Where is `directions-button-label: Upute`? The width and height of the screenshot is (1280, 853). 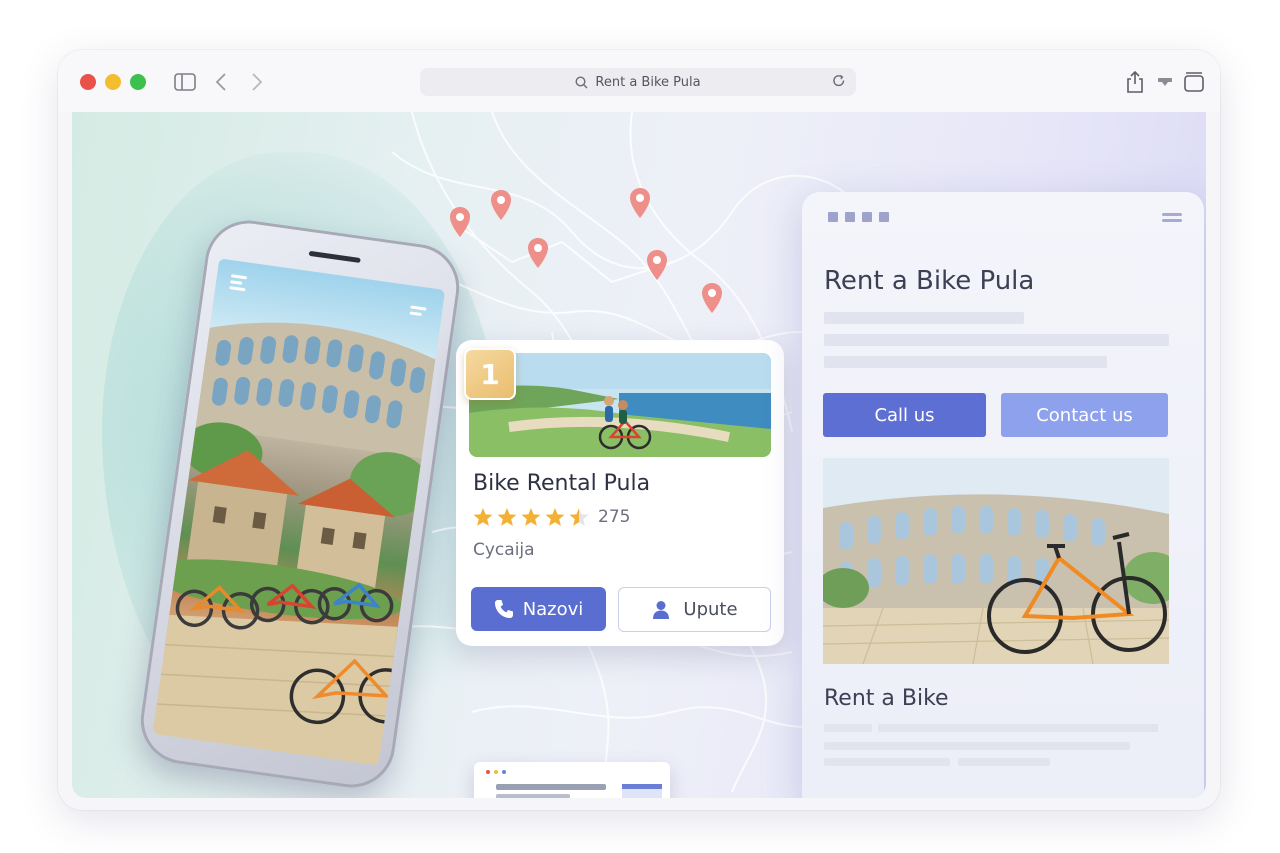 directions-button-label: Upute is located at coordinates (710, 609).